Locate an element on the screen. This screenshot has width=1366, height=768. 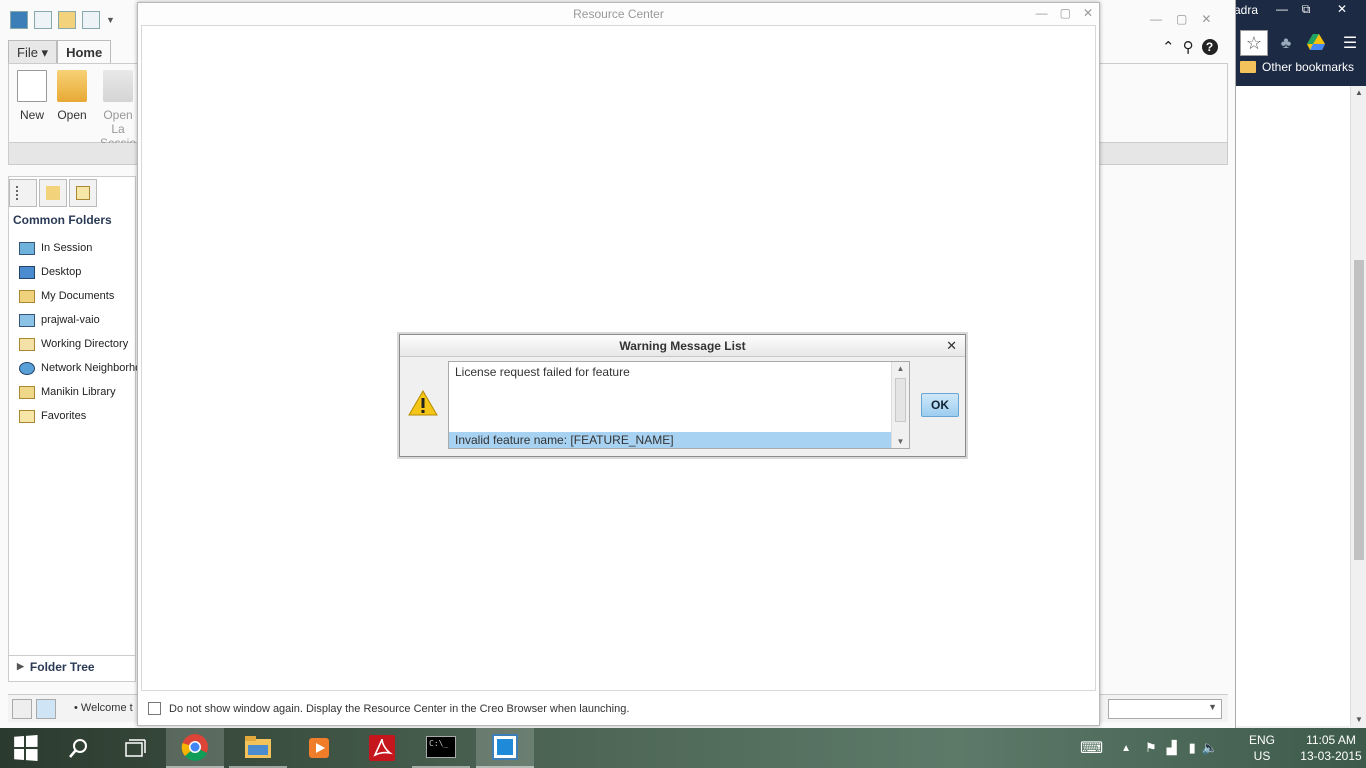
status-message: • Welcome t is located at coordinates (103, 708).